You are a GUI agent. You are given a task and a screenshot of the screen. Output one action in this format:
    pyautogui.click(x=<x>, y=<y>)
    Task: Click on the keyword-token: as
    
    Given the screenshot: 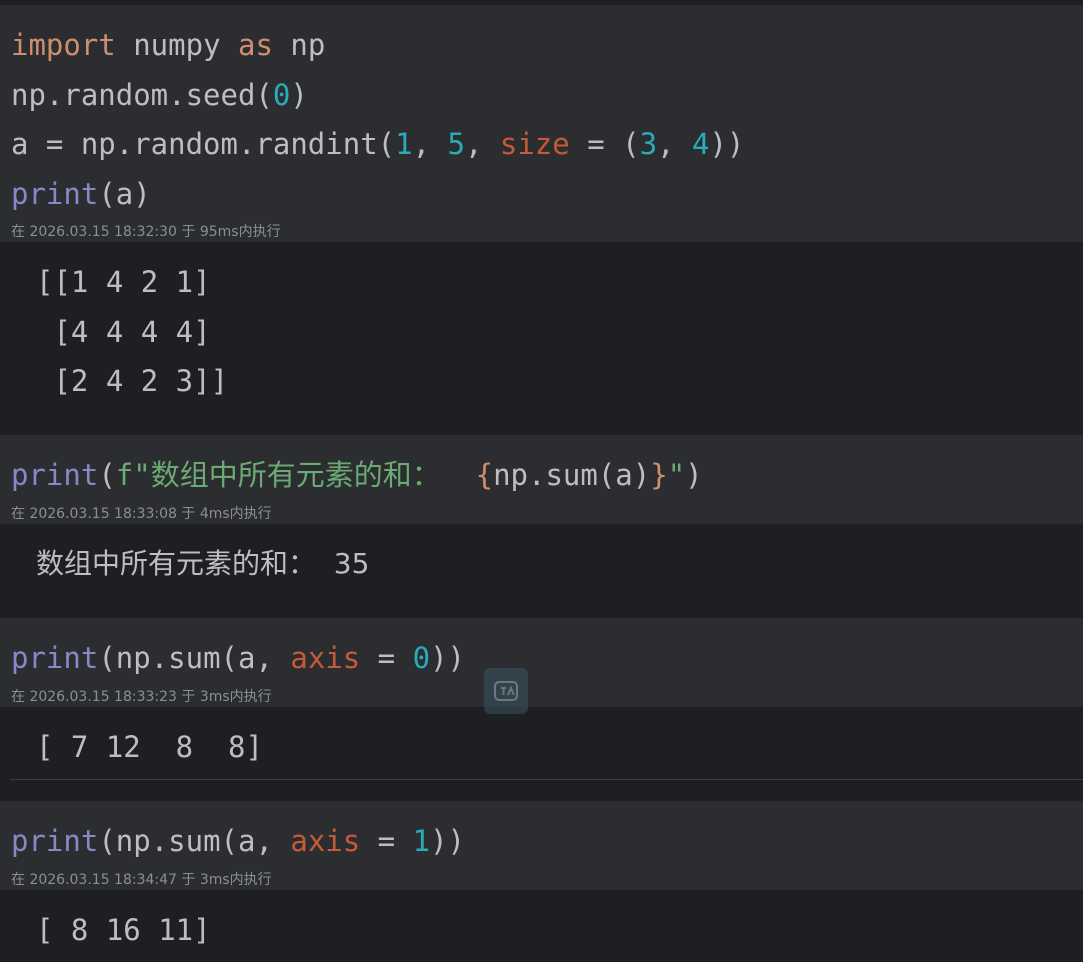 What is the action you would take?
    pyautogui.click(x=255, y=45)
    